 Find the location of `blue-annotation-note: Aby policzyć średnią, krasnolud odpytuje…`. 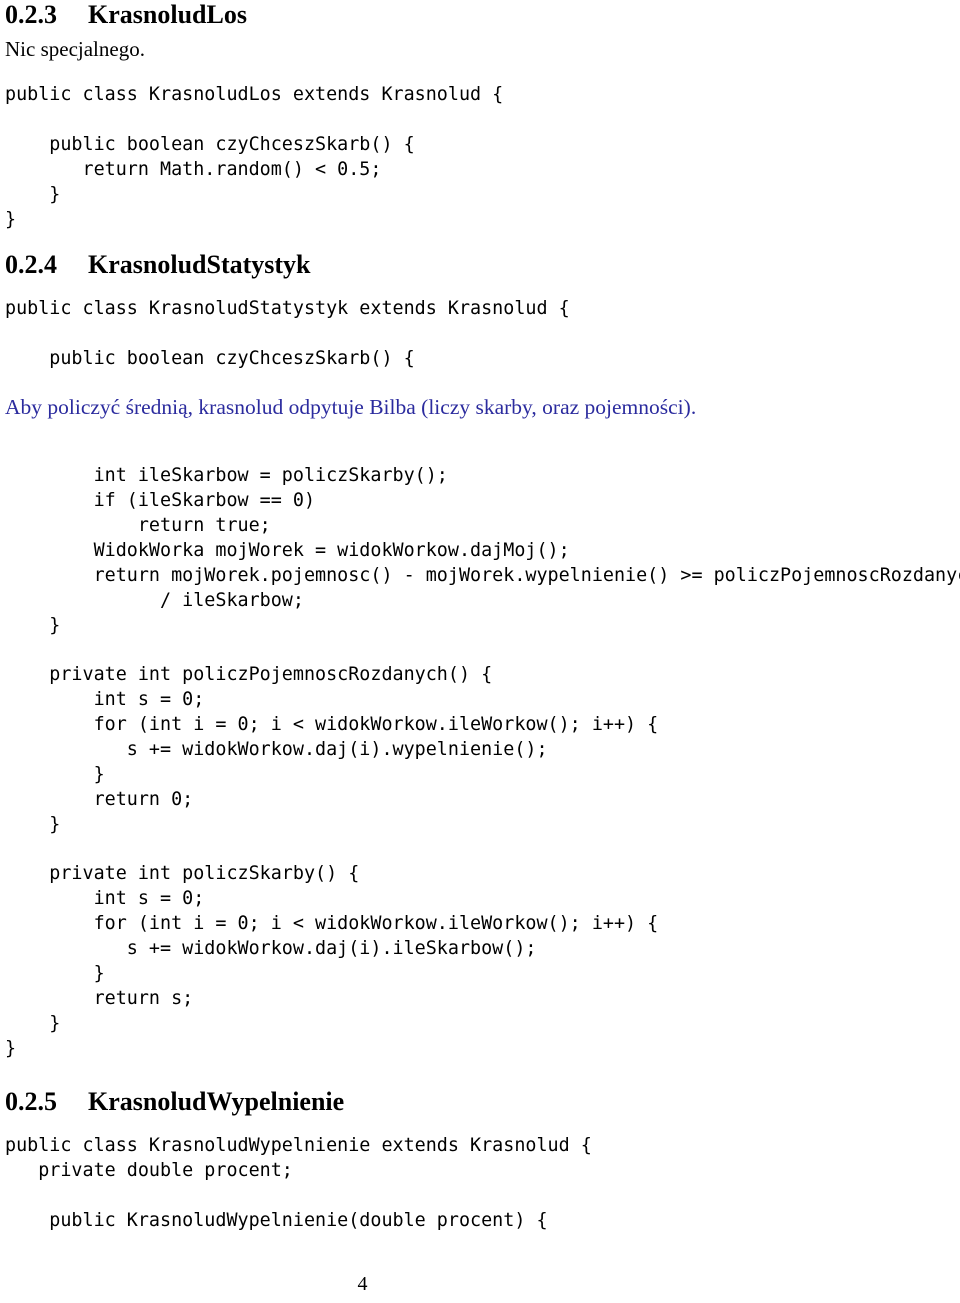

blue-annotation-note: Aby policzyć średnią, krasnolud odpytuje… is located at coordinates (351, 407).